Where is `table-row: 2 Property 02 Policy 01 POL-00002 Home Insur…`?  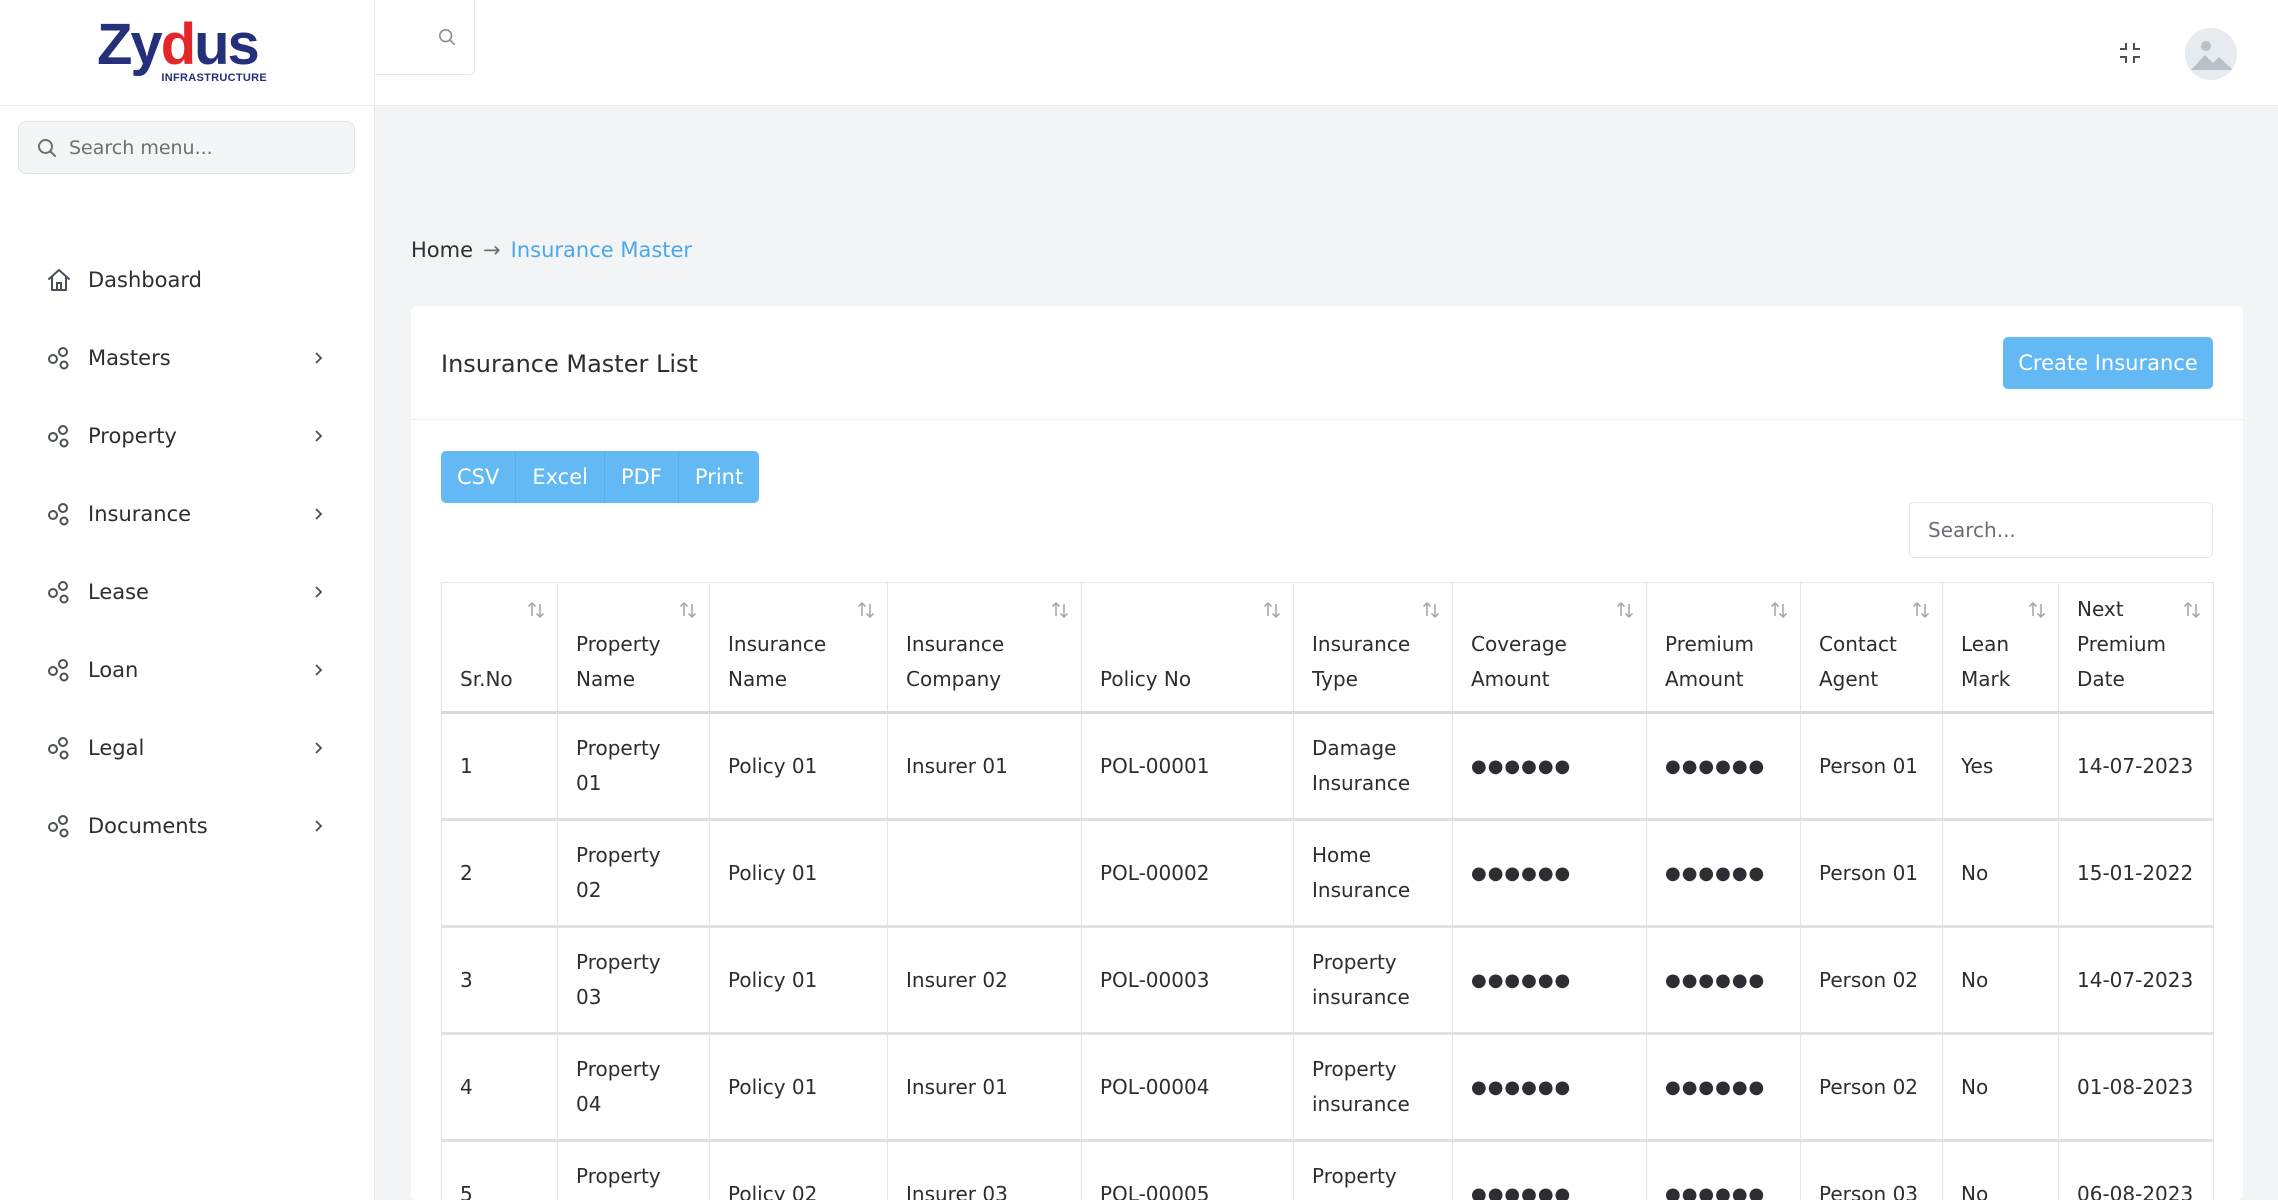 table-row: 2 Property 02 Policy 01 POL-00002 Home Insur… is located at coordinates (1327, 873).